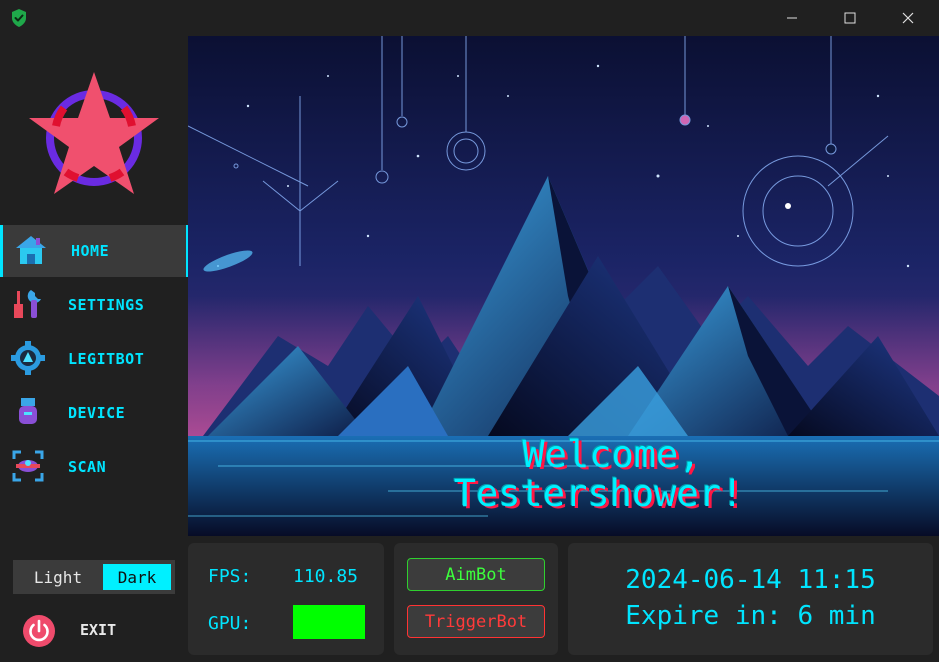 Image resolution: width=939 pixels, height=662 pixels. Describe the element at coordinates (476, 621) in the screenshot. I see `triggerbot-button: TriggerBot` at that location.